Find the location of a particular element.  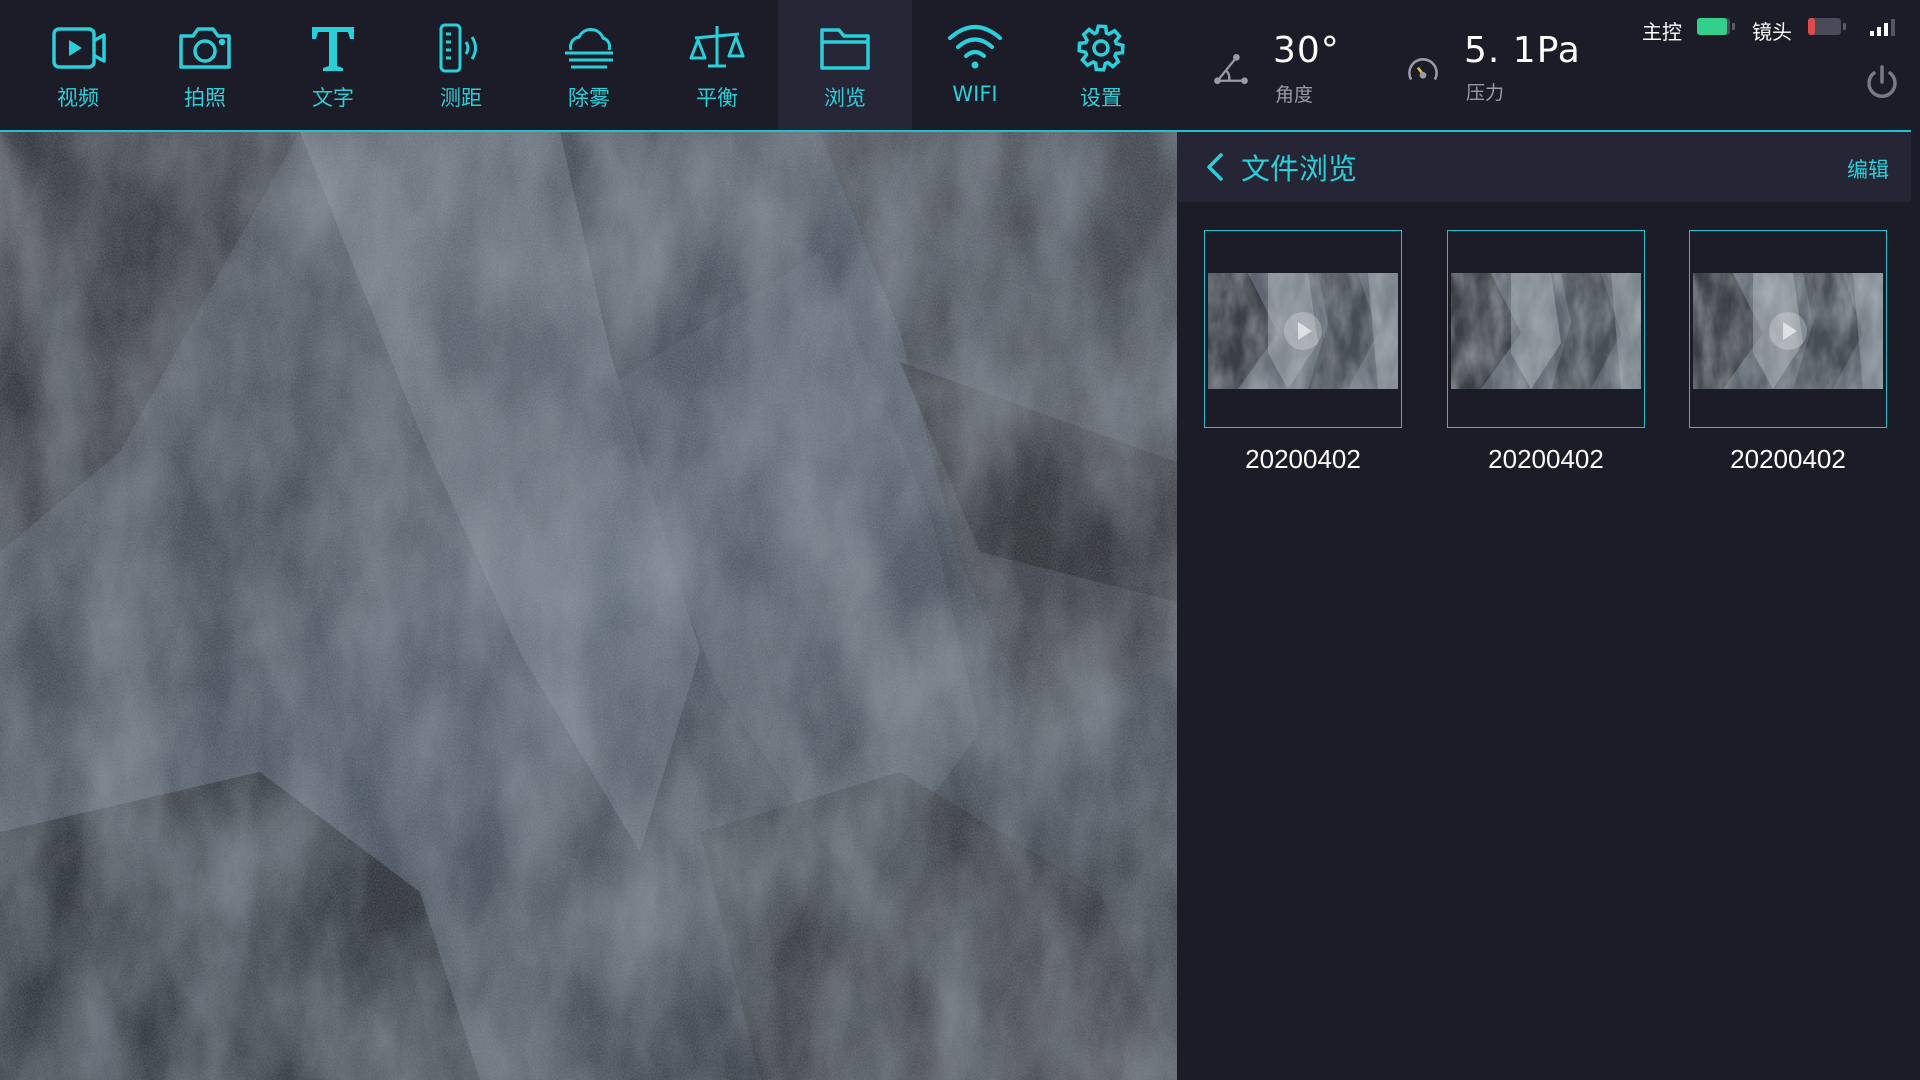

toolbar-balance-label: 平衡 is located at coordinates (717, 98).